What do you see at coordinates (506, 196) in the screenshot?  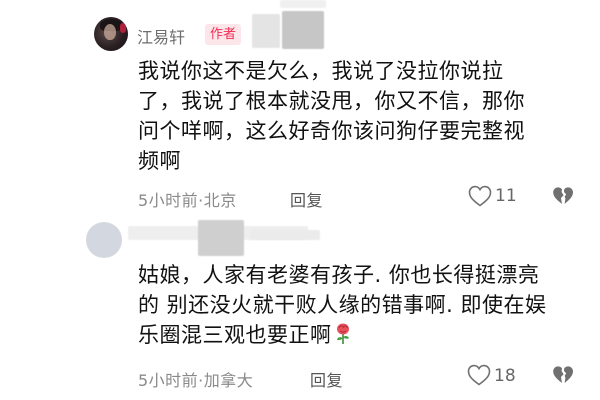 I see `like-count: 11` at bounding box center [506, 196].